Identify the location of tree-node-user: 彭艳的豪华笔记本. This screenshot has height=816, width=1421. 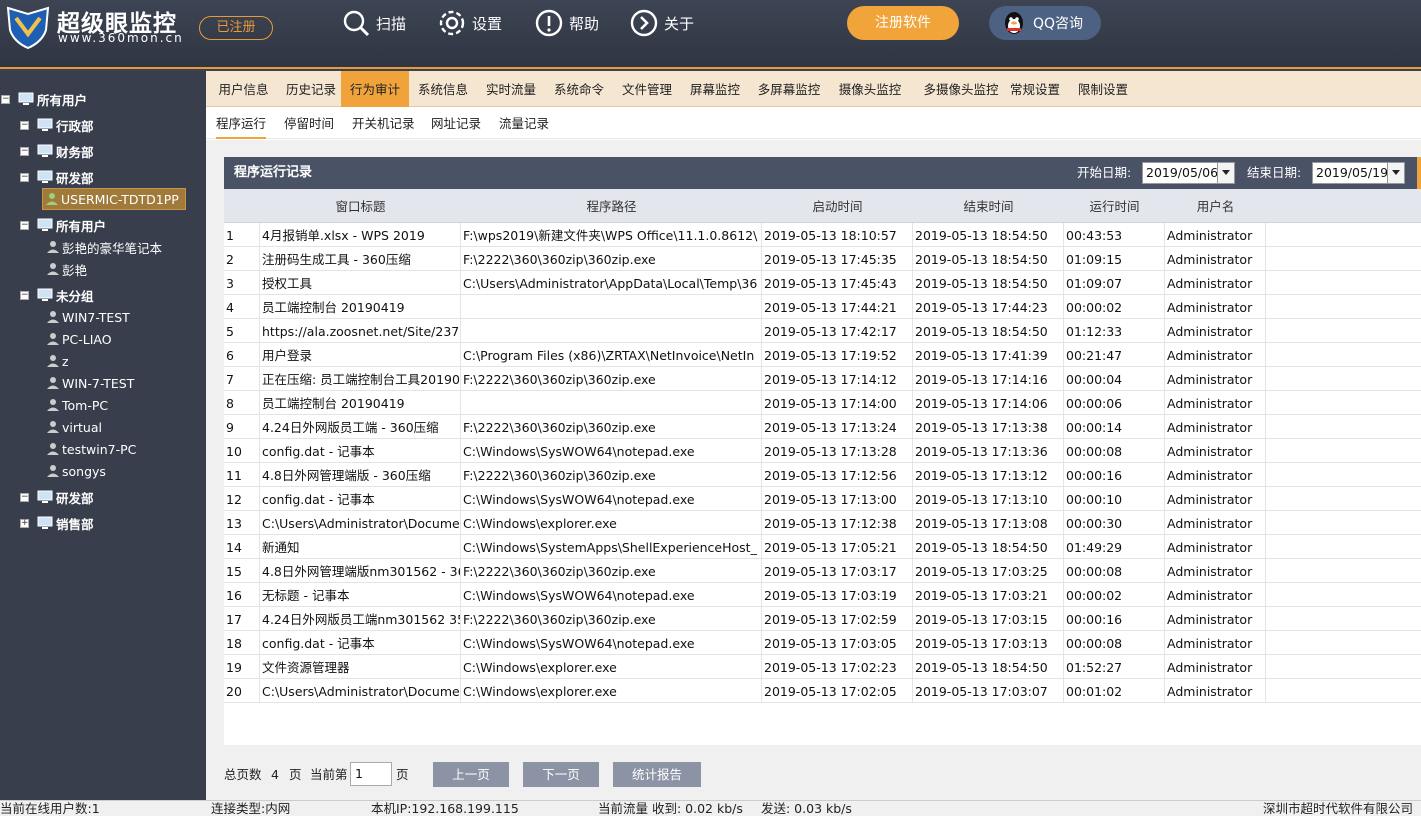
(104, 247).